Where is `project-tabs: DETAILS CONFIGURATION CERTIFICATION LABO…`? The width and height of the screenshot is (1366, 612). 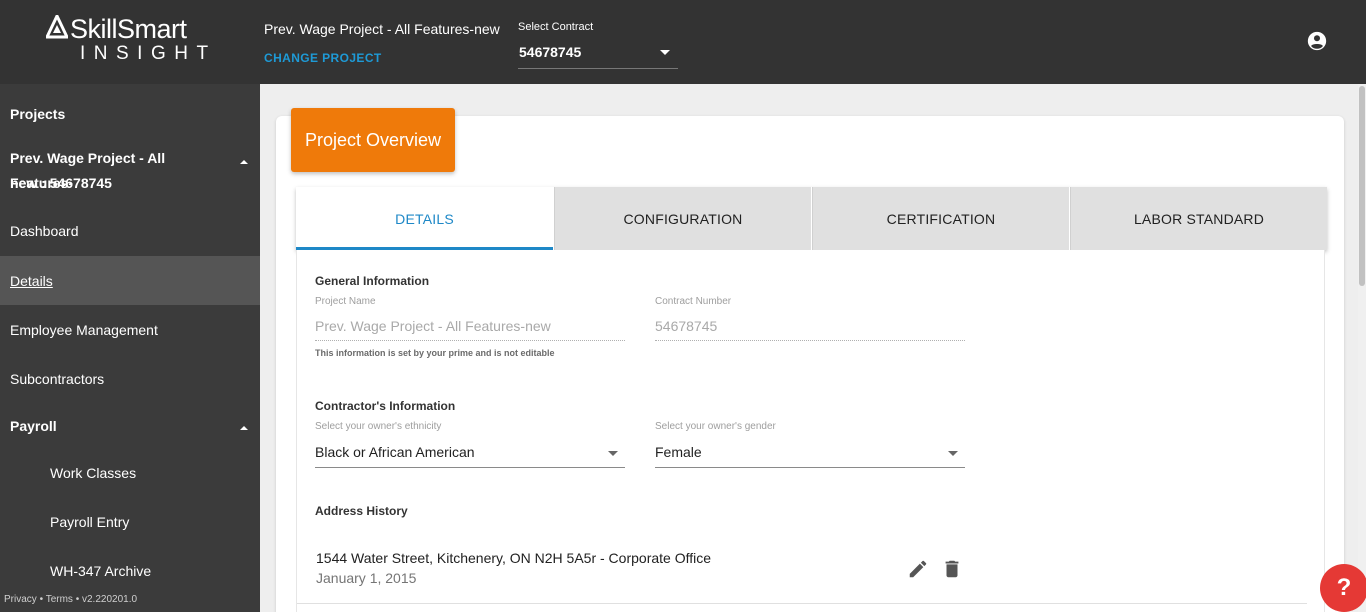 project-tabs: DETAILS CONFIGURATION CERTIFICATION LABO… is located at coordinates (811, 218).